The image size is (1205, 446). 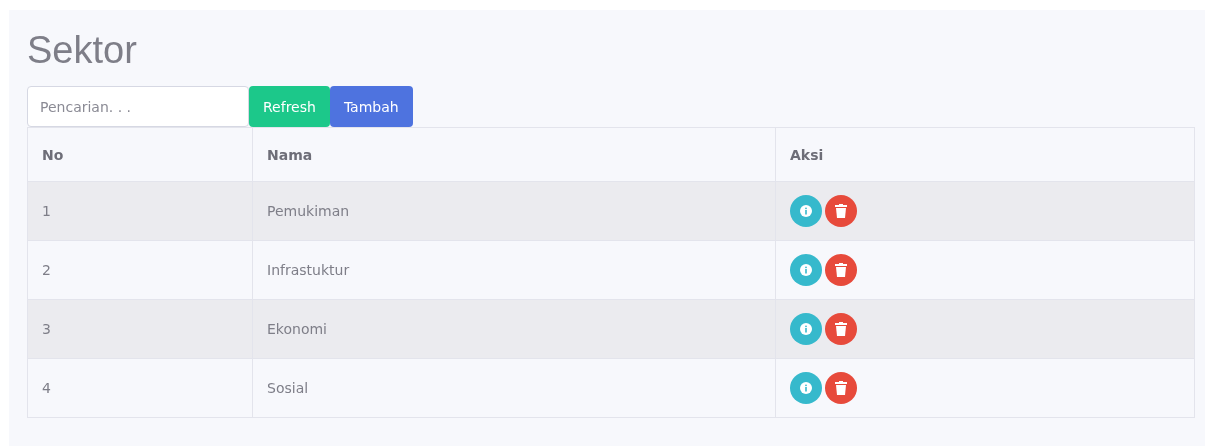 I want to click on table-cell: 2, so click(x=140, y=270).